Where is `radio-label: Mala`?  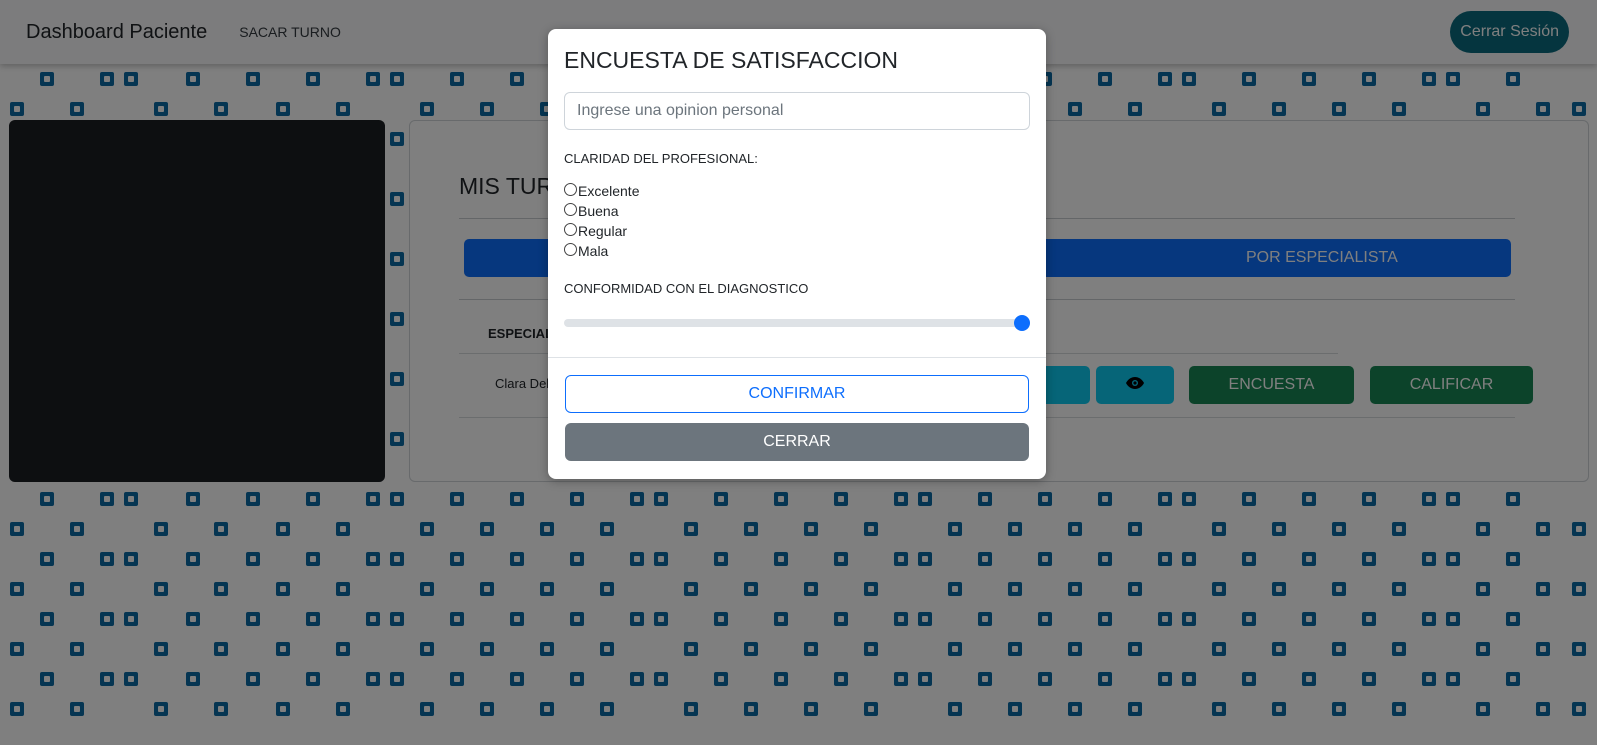
radio-label: Mala is located at coordinates (593, 251).